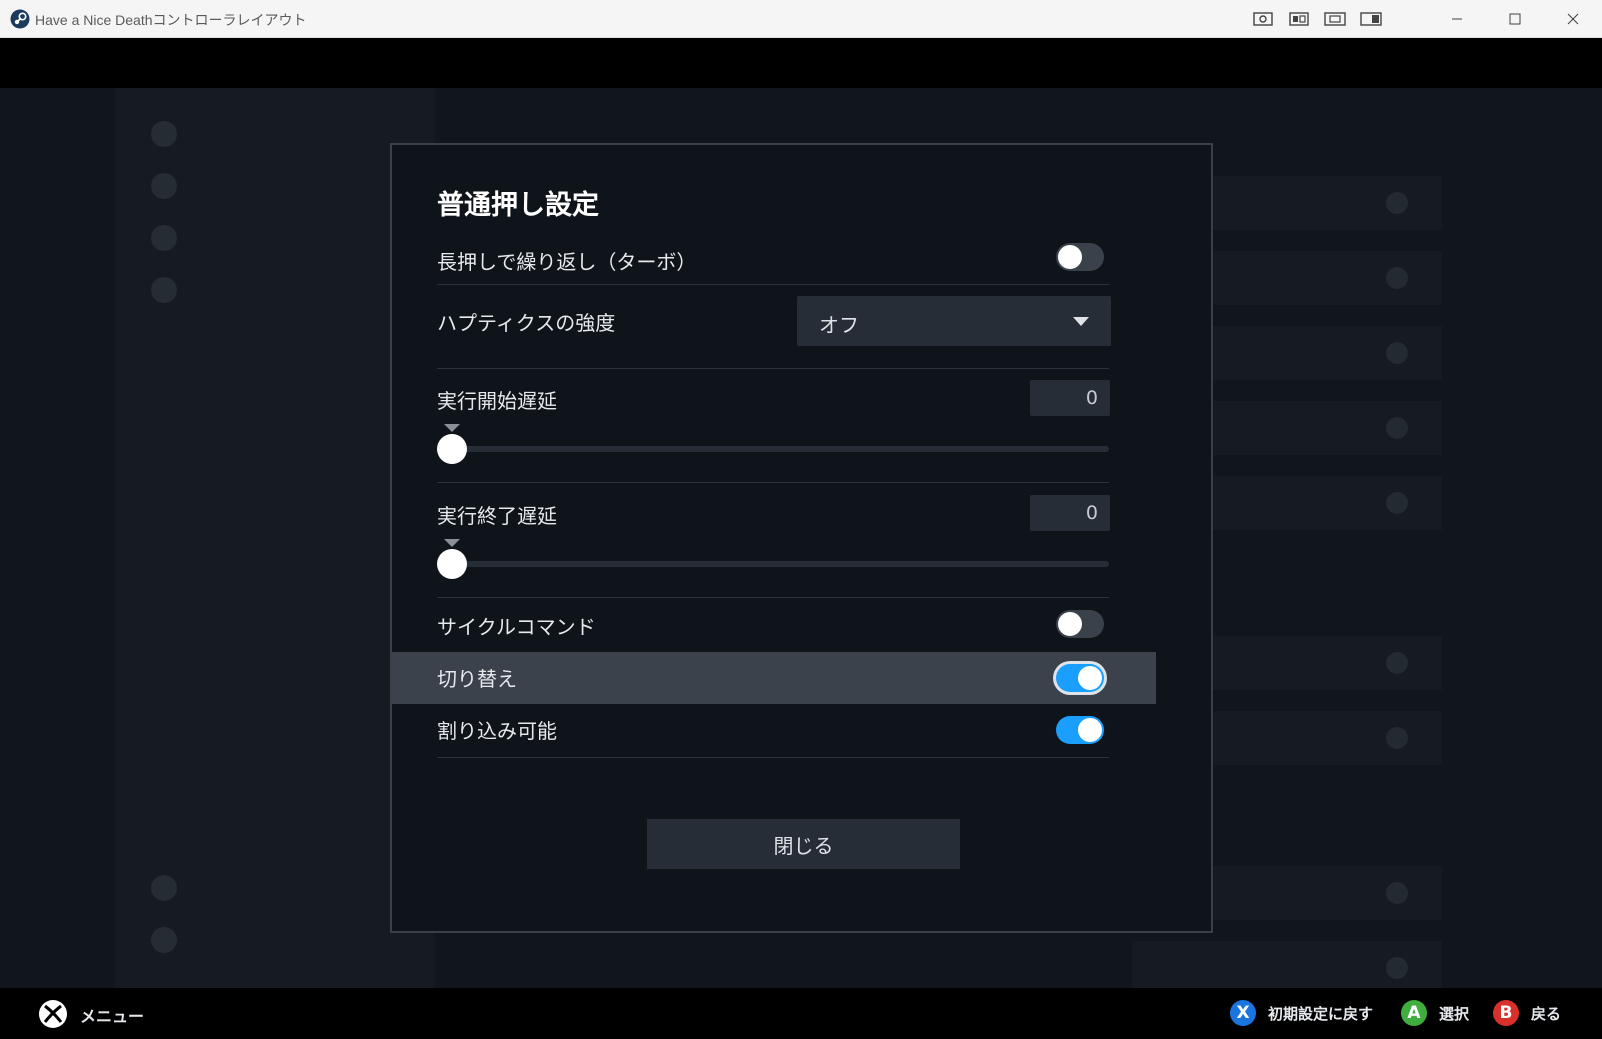 The image size is (1602, 1039). I want to click on window-title: Have a Nice Deathコントローラレイアウト, so click(171, 20).